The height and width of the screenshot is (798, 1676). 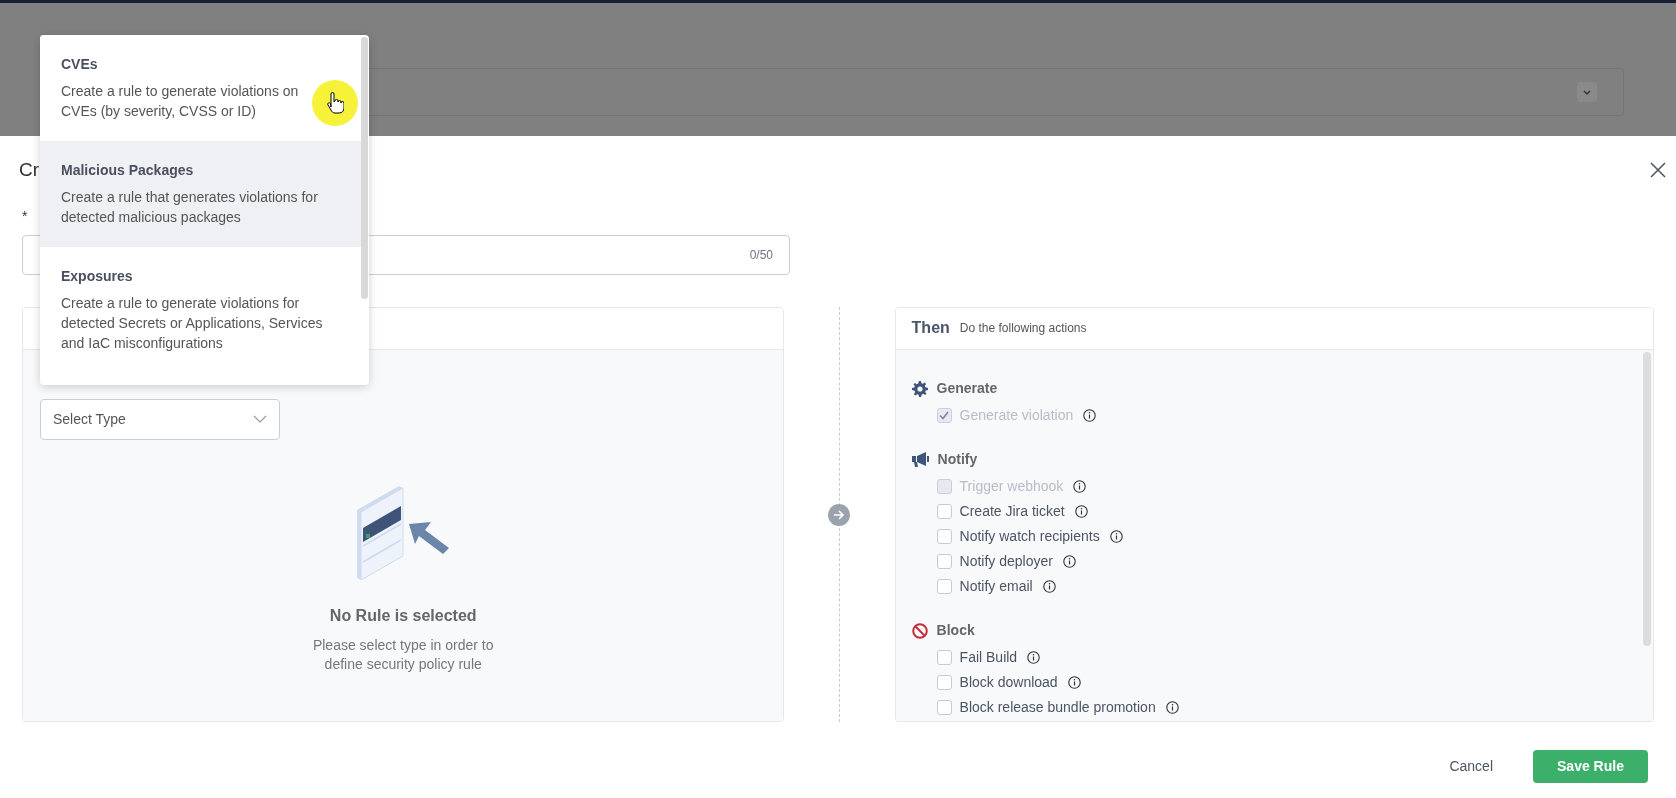 I want to click on field-label: *, so click(x=25, y=216).